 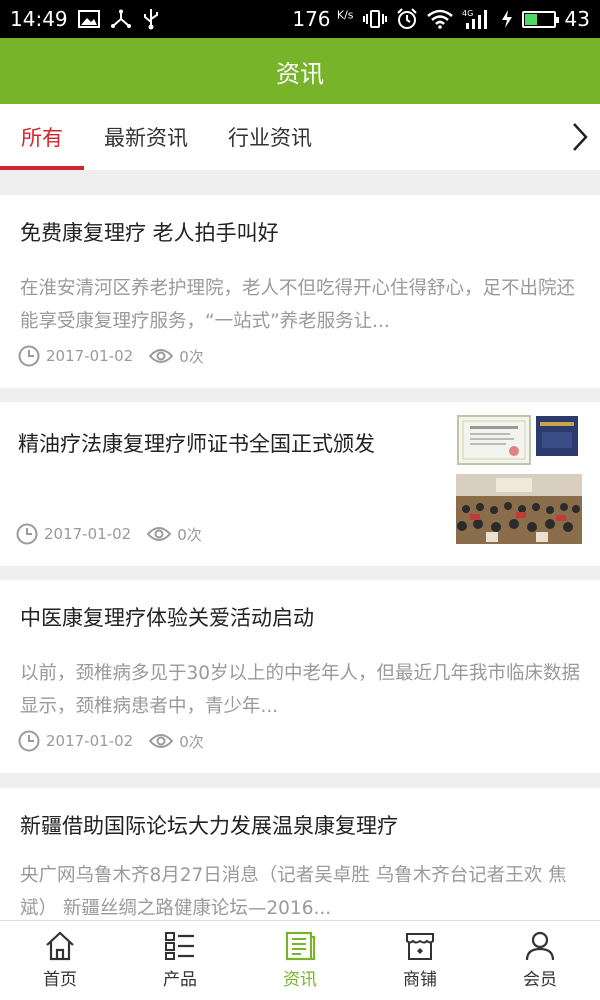 I want to click on list-icon, so click(x=179, y=946).